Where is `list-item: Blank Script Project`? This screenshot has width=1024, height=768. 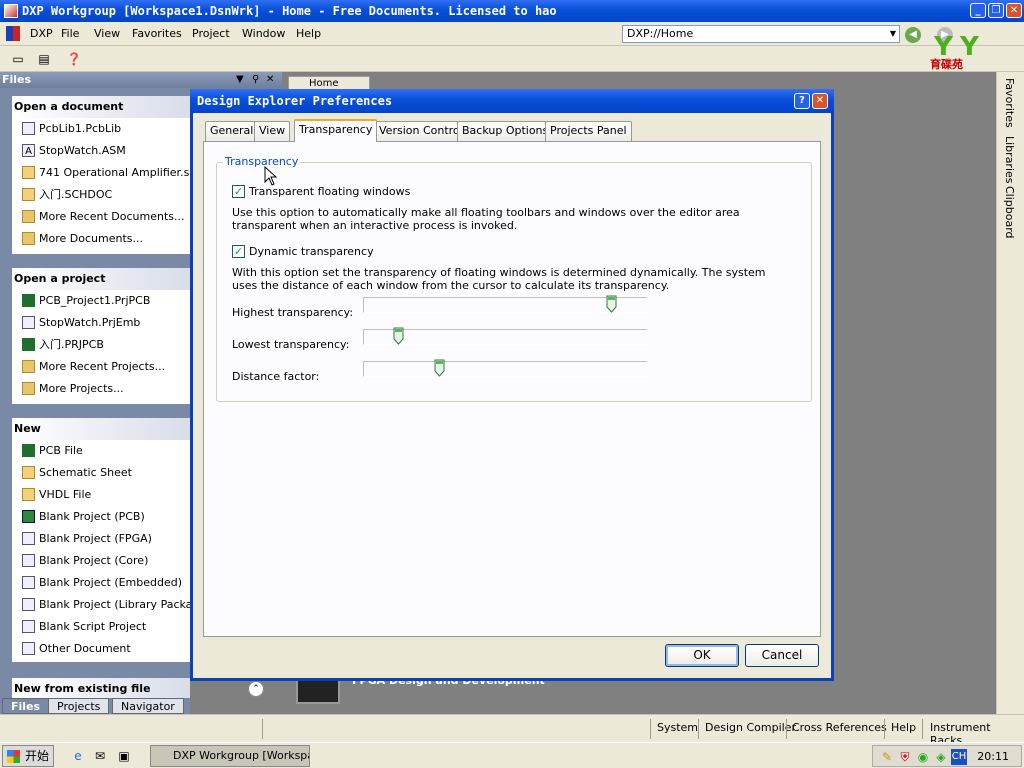
list-item: Blank Script Project is located at coordinates (101, 627).